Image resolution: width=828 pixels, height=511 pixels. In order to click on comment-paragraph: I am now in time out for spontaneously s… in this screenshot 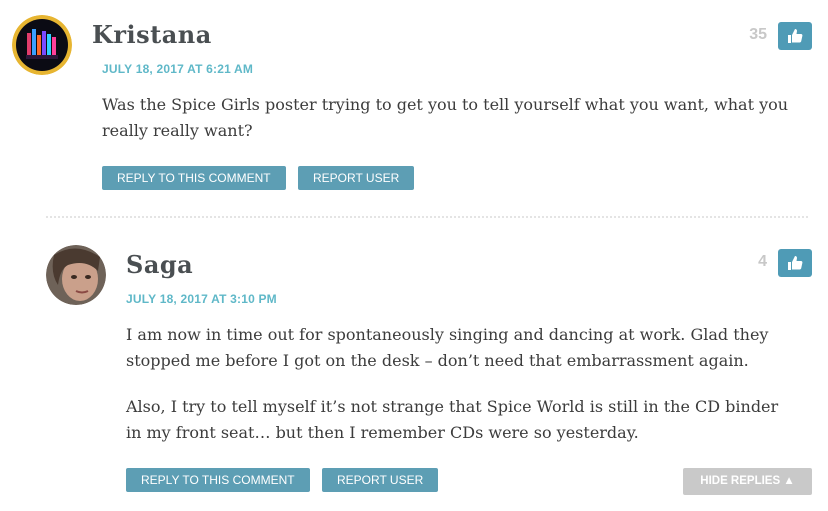, I will do `click(447, 347)`.